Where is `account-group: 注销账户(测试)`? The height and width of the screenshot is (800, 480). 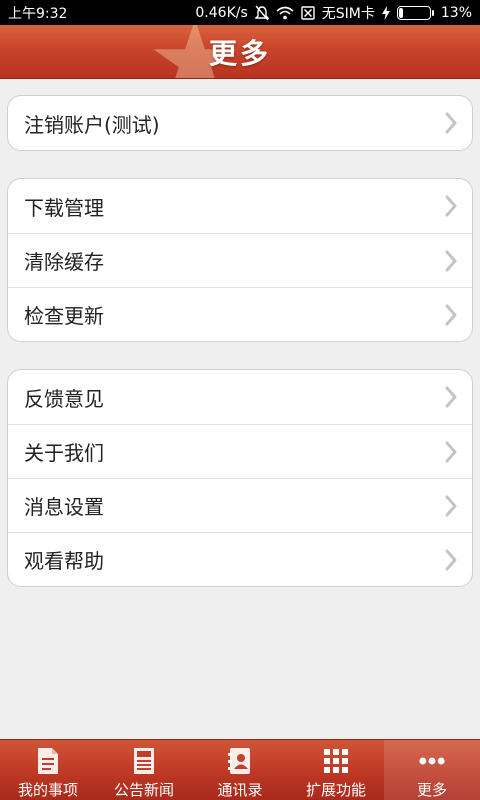 account-group: 注销账户(测试) is located at coordinates (240, 123).